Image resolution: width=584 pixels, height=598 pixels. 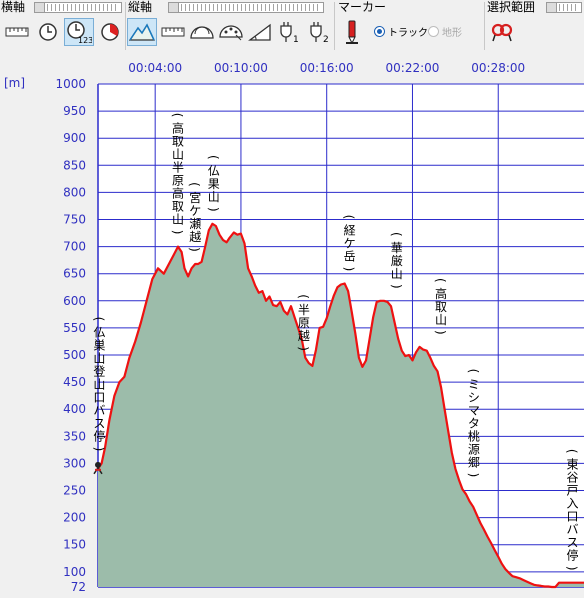 I want to click on label-char: 仏, so click(x=99, y=332).